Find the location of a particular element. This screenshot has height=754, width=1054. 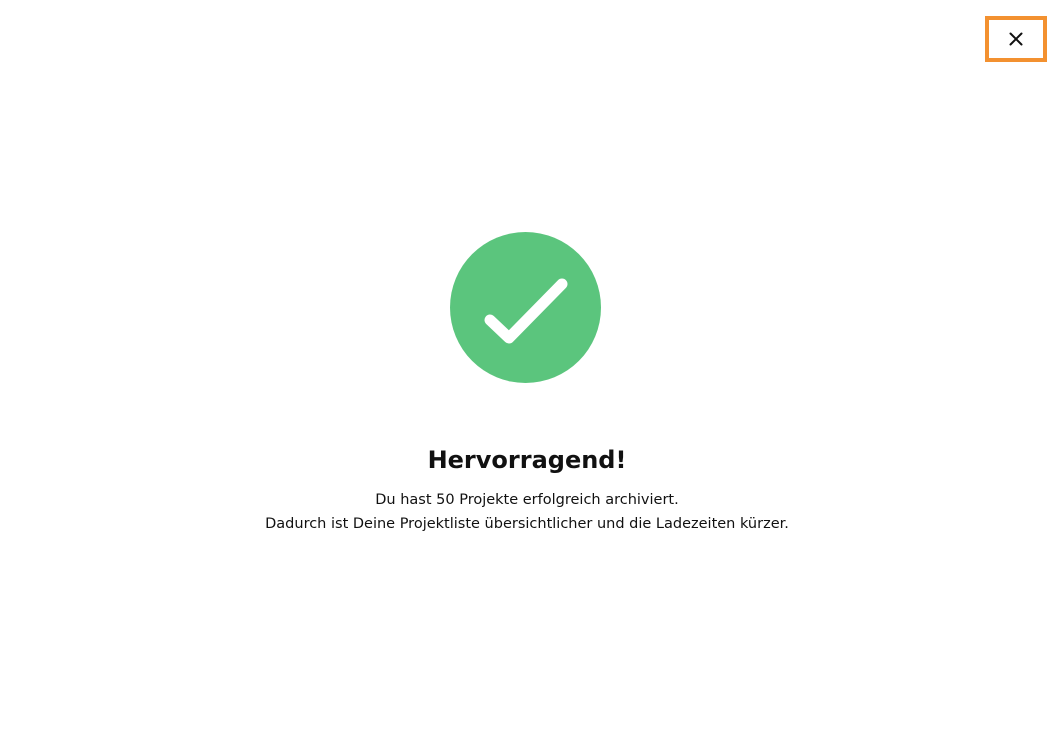

success-title: Hervorragend! is located at coordinates (527, 460).